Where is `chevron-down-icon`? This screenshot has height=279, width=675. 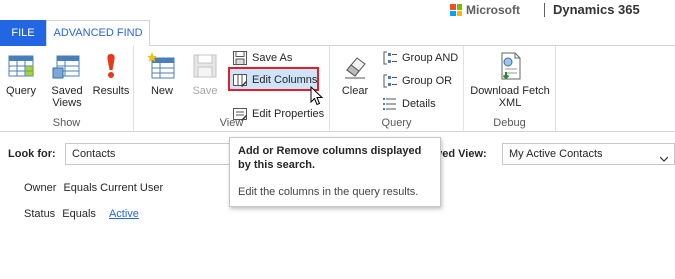
chevron-down-icon is located at coordinates (664, 156).